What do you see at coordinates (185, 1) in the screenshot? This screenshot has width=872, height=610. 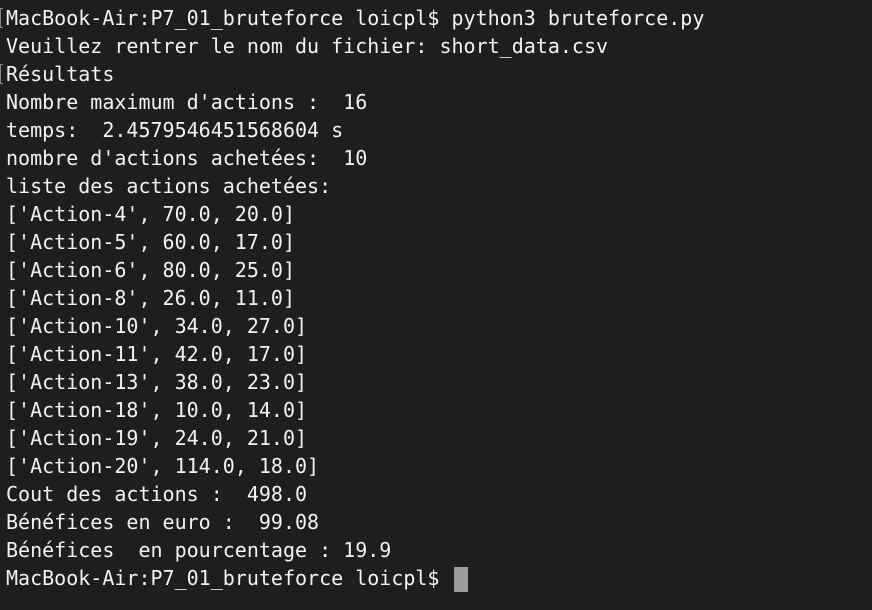 I see `clipped-previous-output` at bounding box center [185, 1].